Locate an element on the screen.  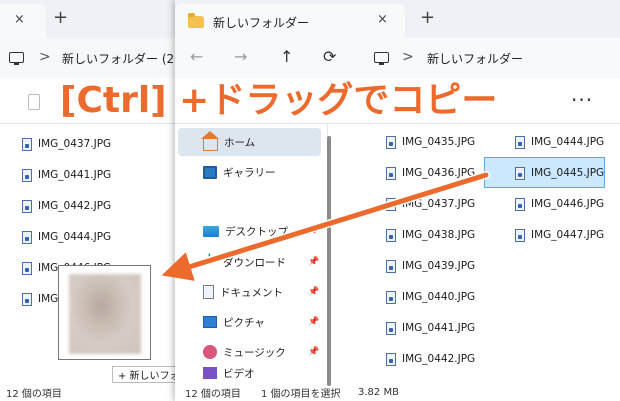
front-tab-bar: 新しいフォルダー × + is located at coordinates (397, 19).